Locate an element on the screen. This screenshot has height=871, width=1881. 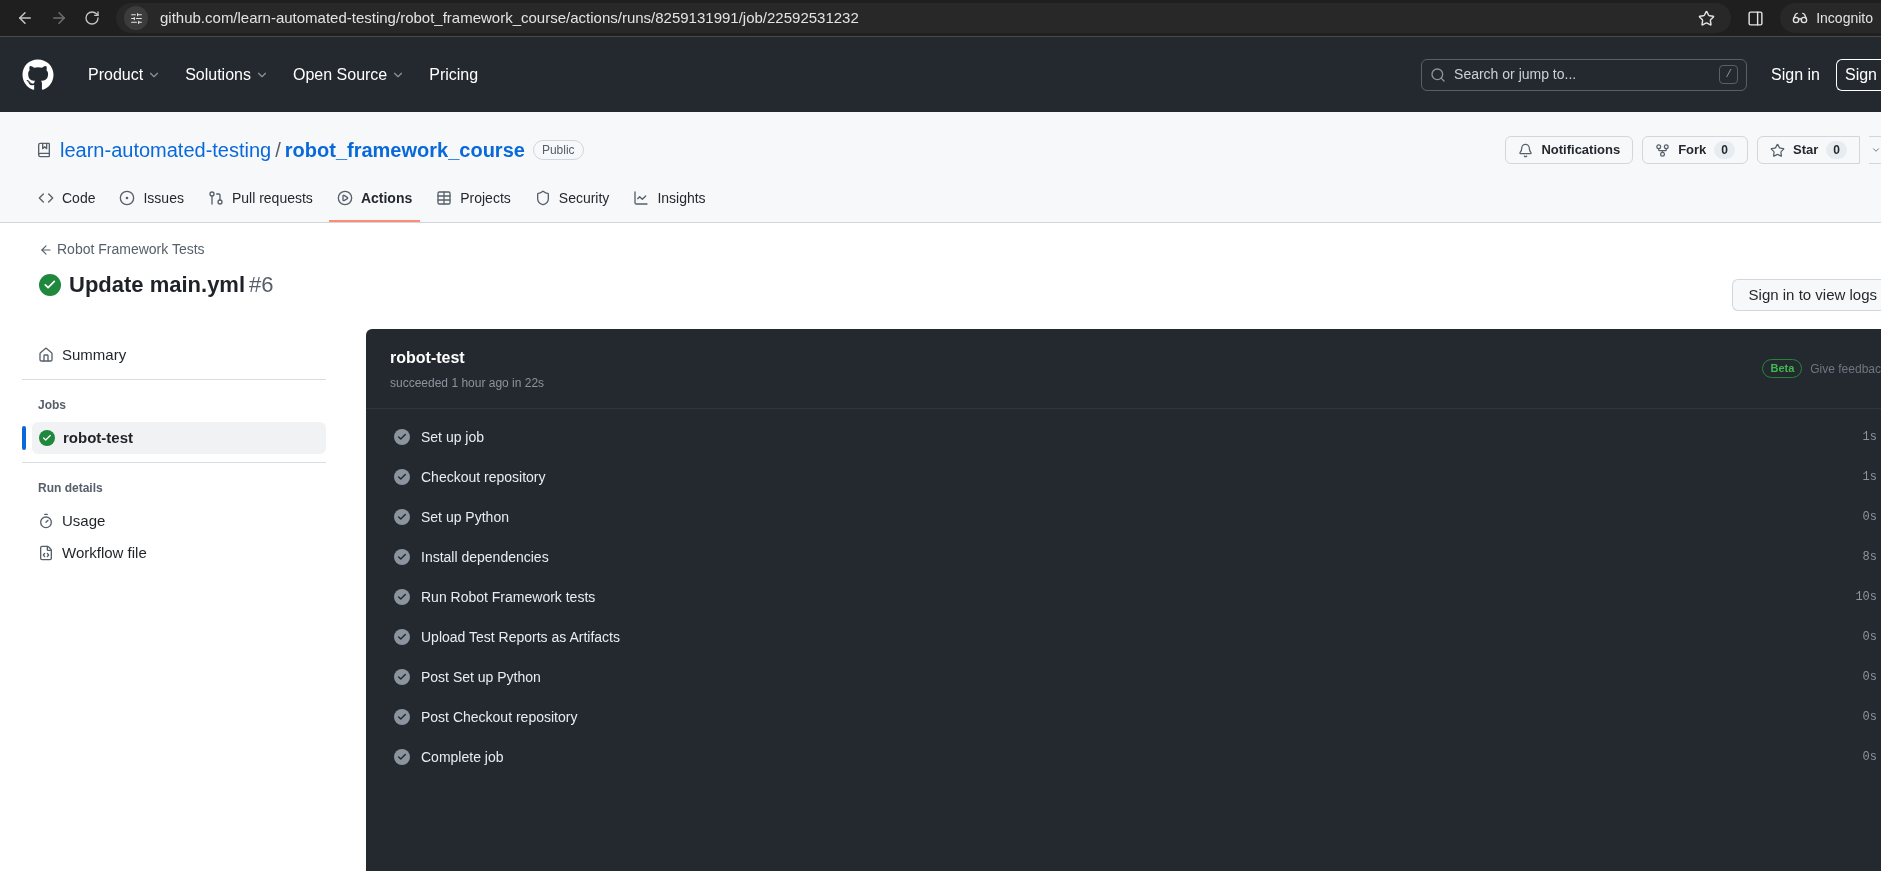
step-row: Post Checkout repository 0s is located at coordinates (1123, 717).